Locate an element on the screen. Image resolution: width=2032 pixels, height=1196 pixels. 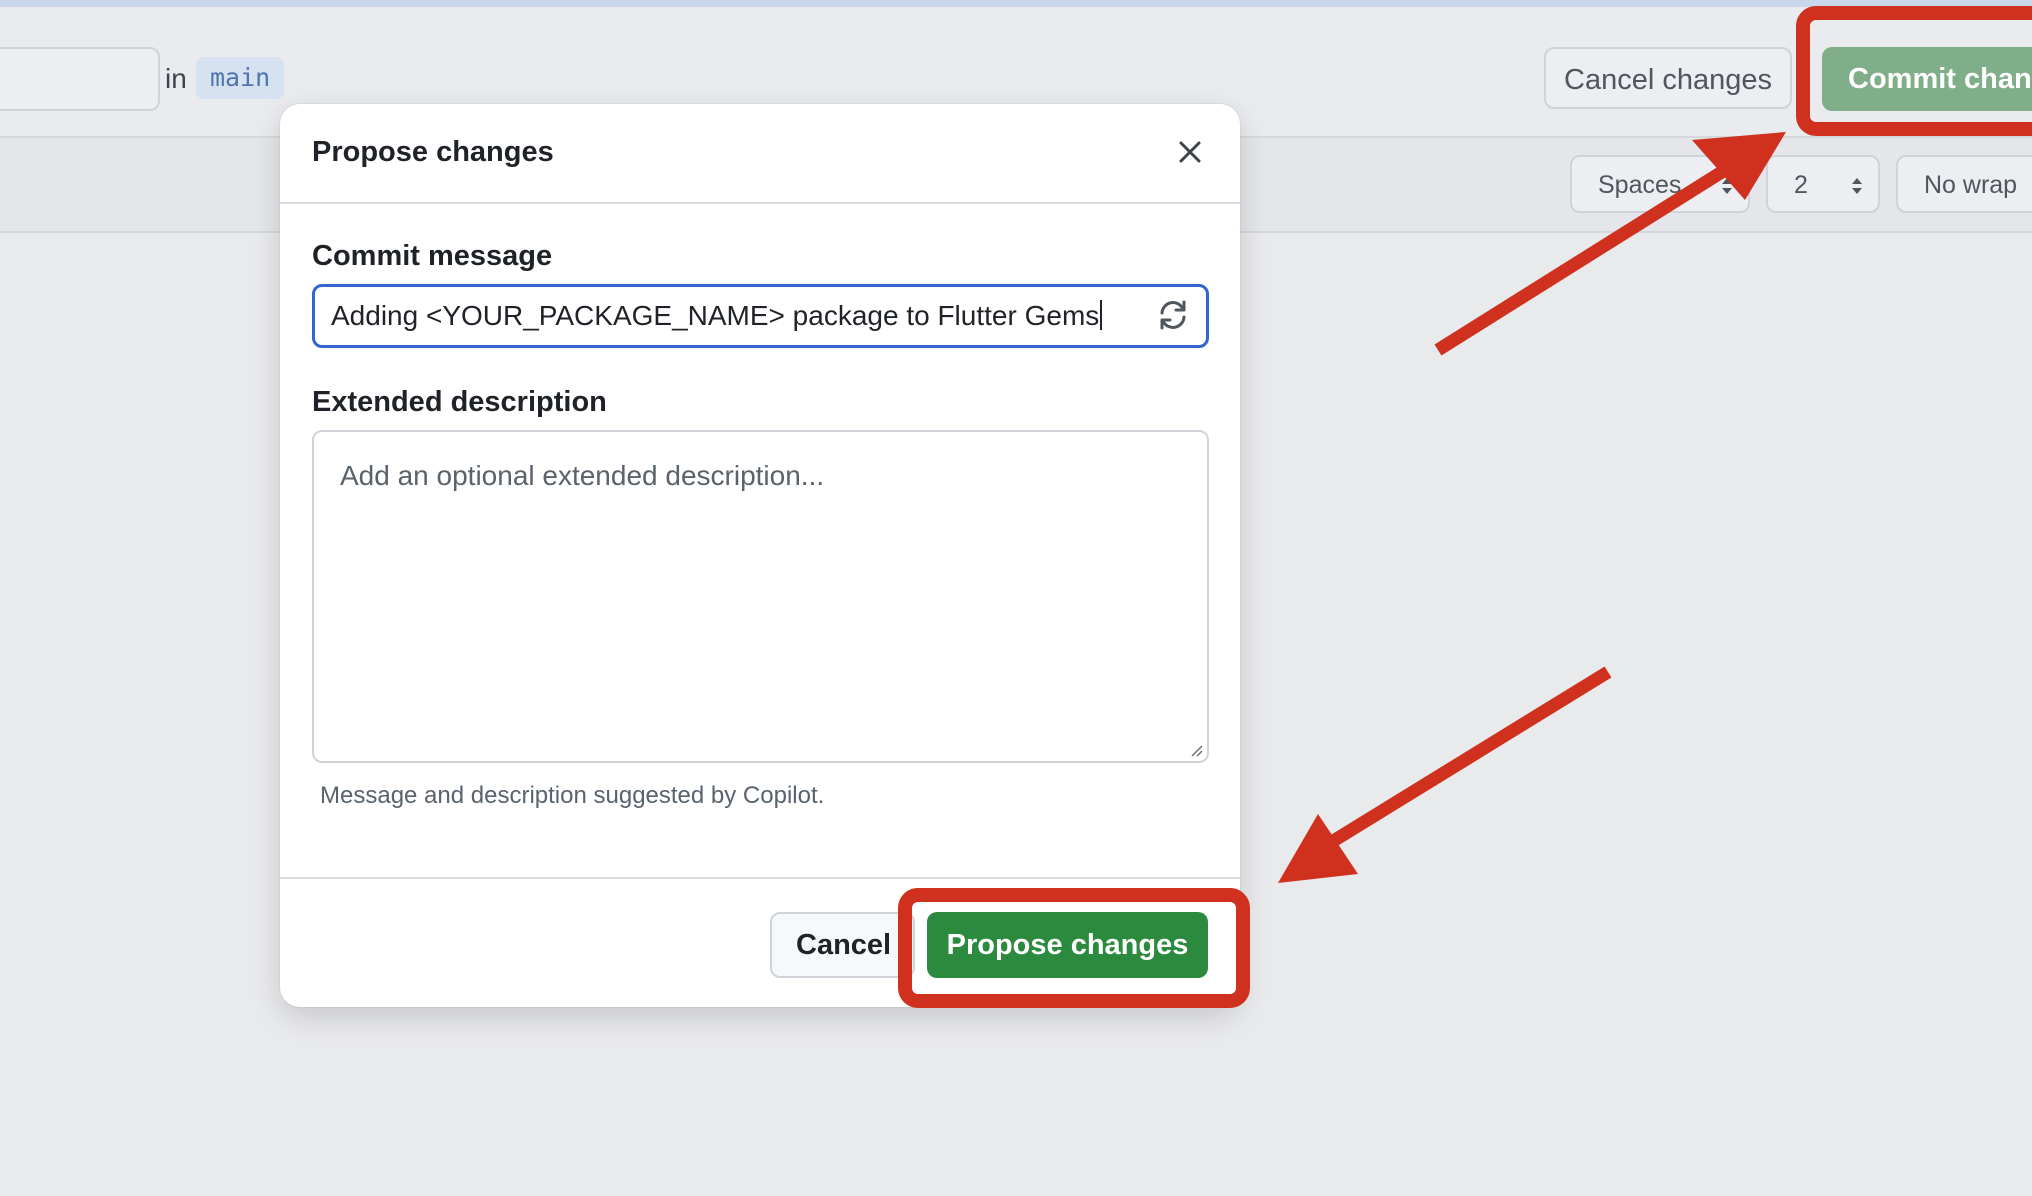
cancel-button: Cancel is located at coordinates (842, 945).